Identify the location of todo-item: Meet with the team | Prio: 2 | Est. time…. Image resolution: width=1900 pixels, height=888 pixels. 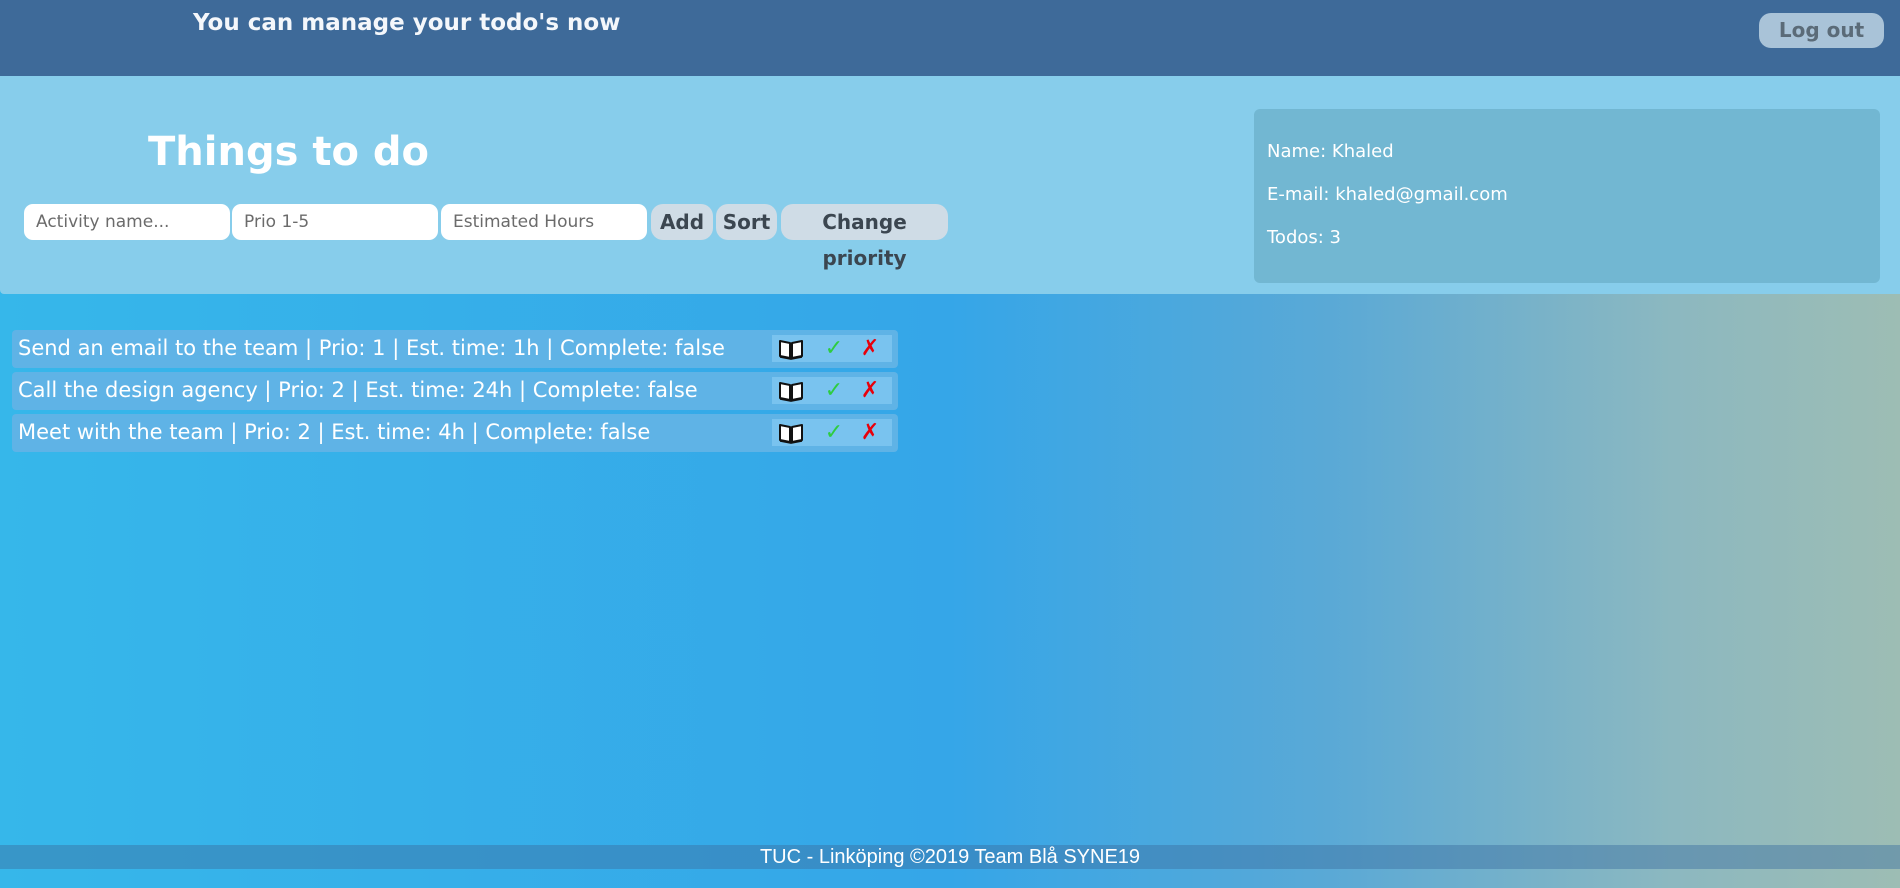
(455, 433).